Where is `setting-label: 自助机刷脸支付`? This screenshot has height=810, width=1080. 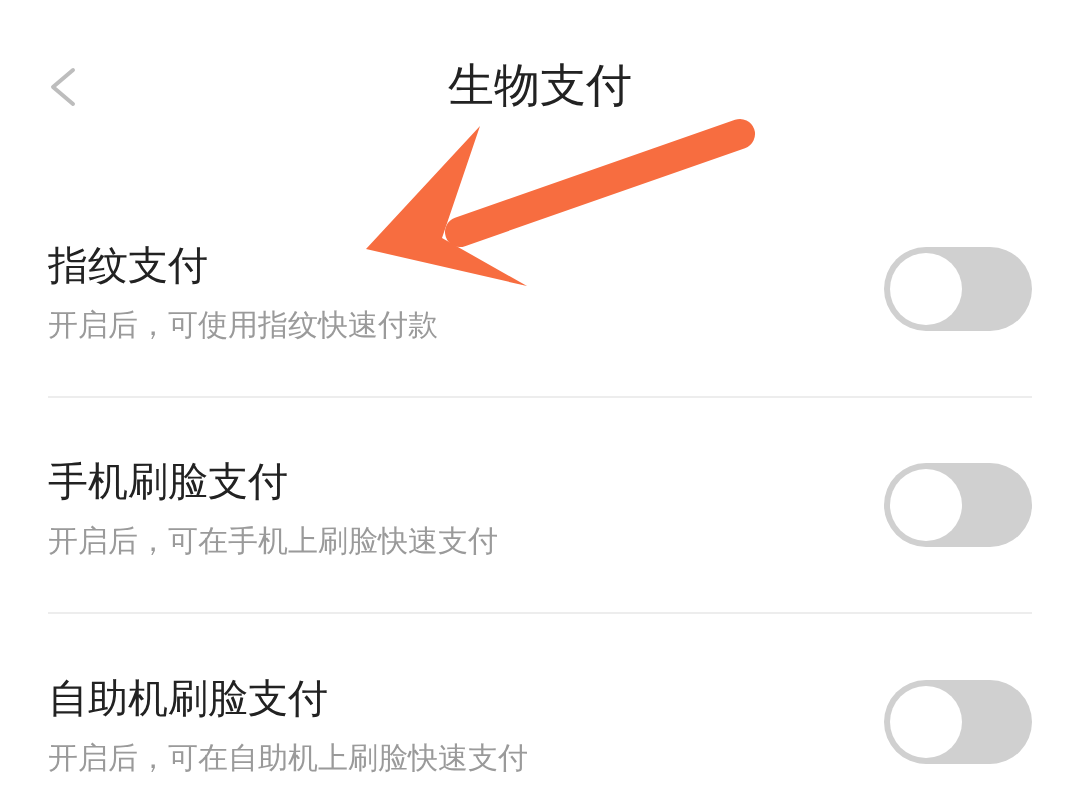 setting-label: 自助机刷脸支付 is located at coordinates (188, 698).